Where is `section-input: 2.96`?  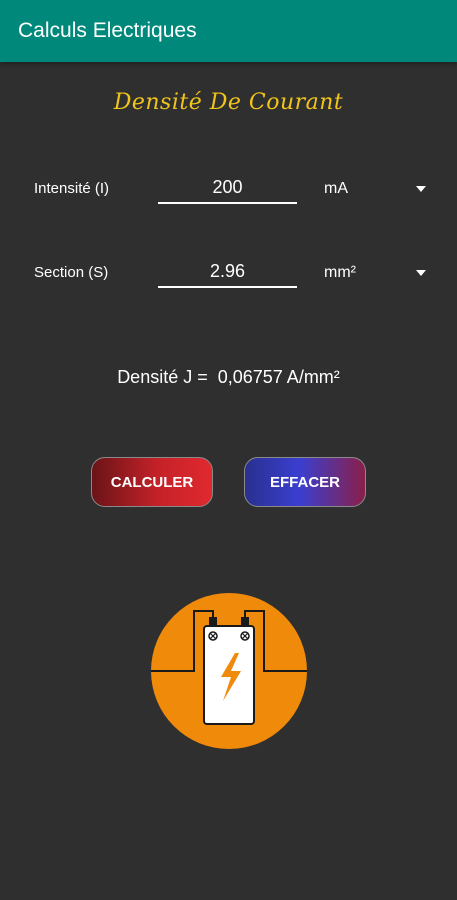
section-input: 2.96 is located at coordinates (227, 272).